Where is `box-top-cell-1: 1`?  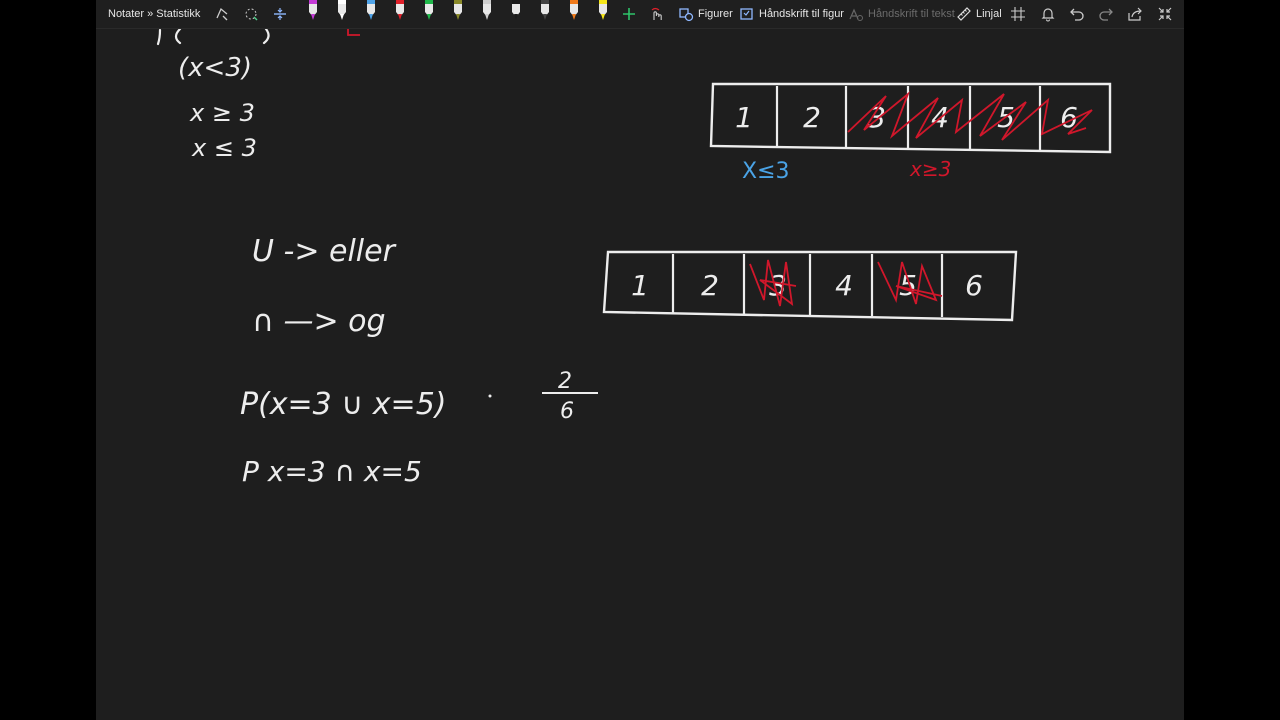 box-top-cell-1: 1 is located at coordinates (744, 117).